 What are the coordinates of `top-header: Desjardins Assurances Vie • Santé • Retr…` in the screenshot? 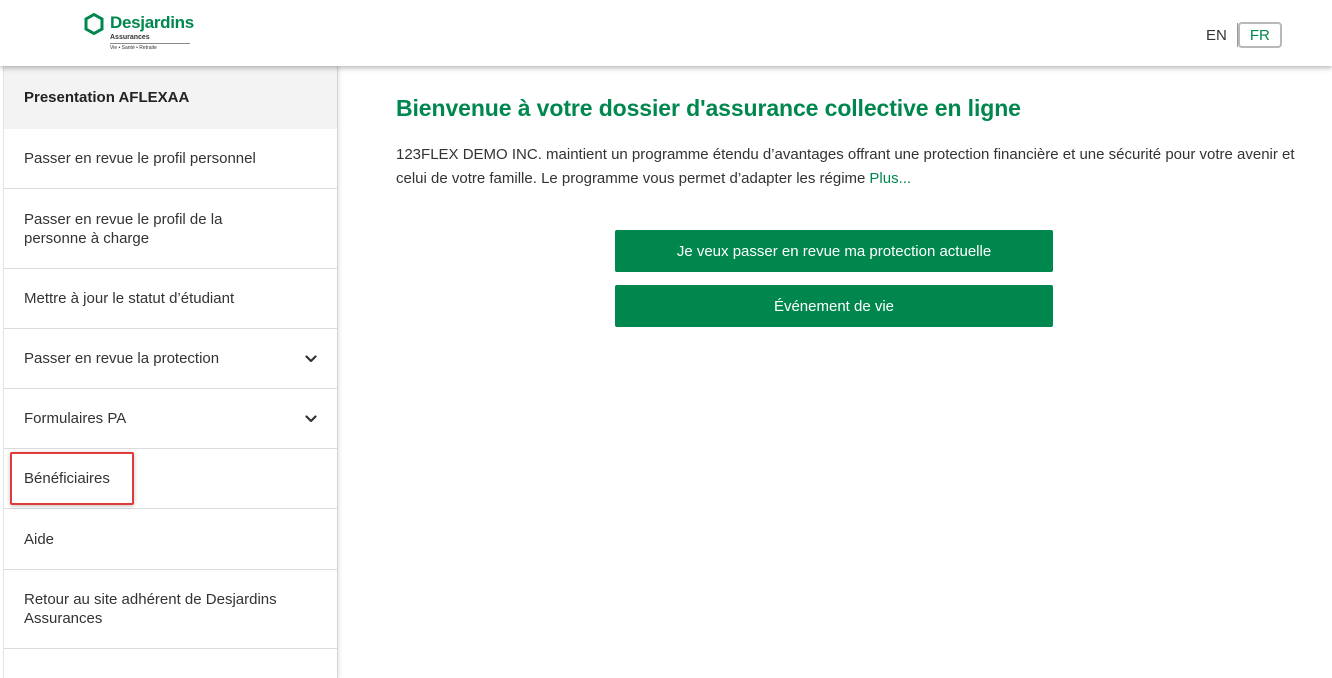 It's located at (666, 33).